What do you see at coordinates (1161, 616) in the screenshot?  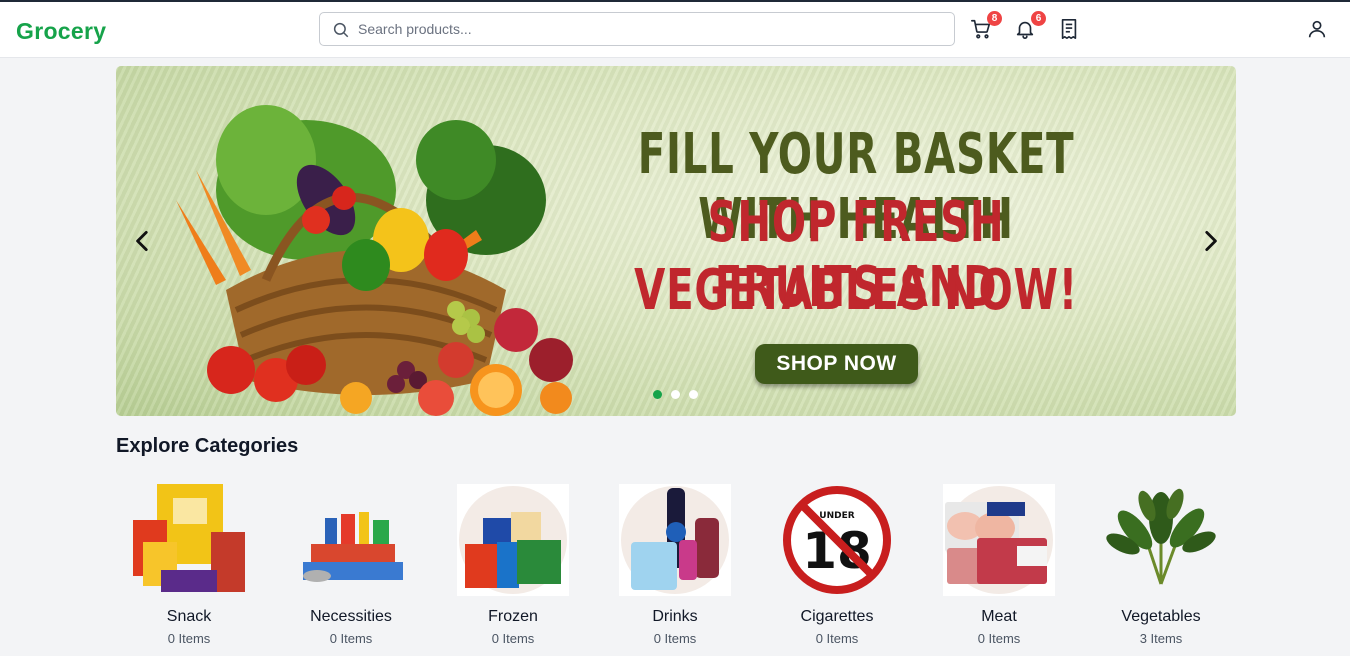 I see `category-name: Vegetables` at bounding box center [1161, 616].